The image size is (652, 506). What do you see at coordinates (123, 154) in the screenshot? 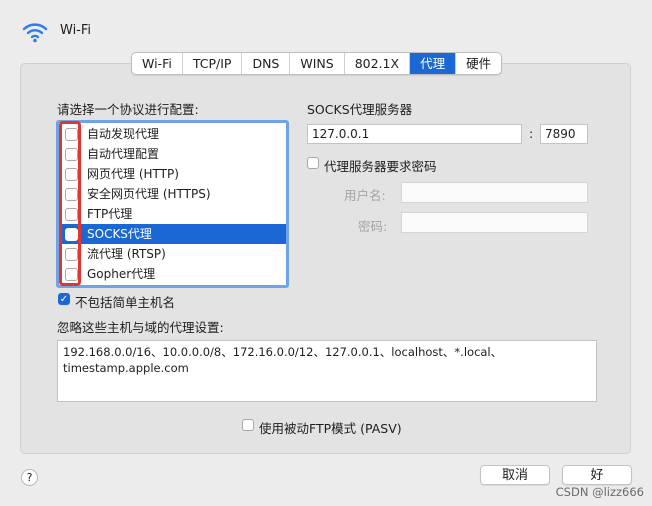
I see `protocol-label: 自动代理配置` at bounding box center [123, 154].